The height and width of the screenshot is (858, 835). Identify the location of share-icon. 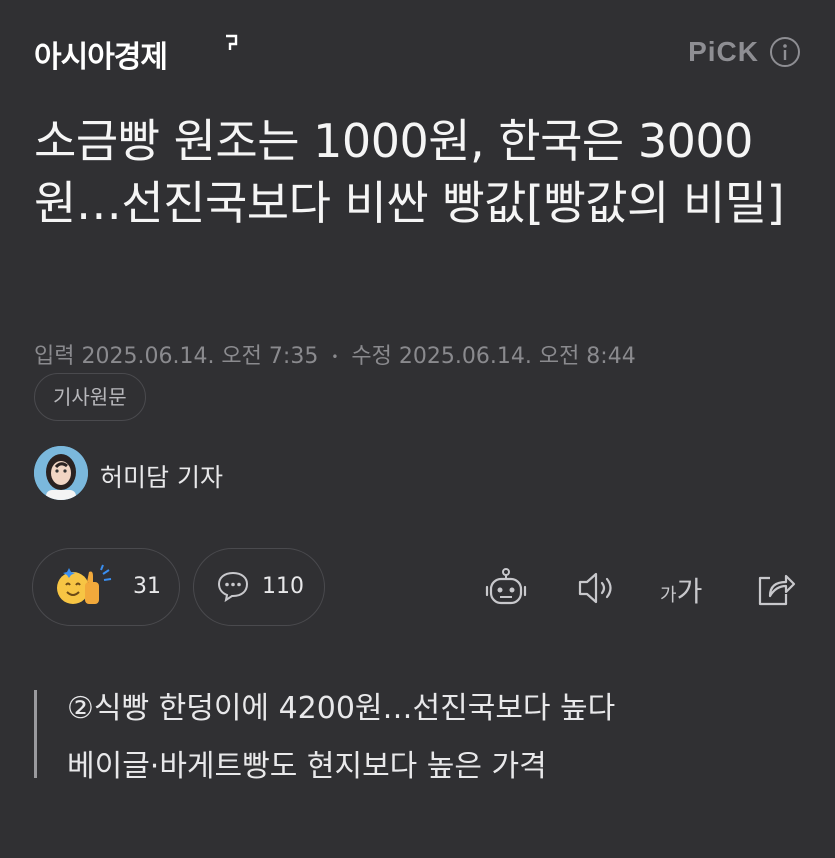
(774, 588).